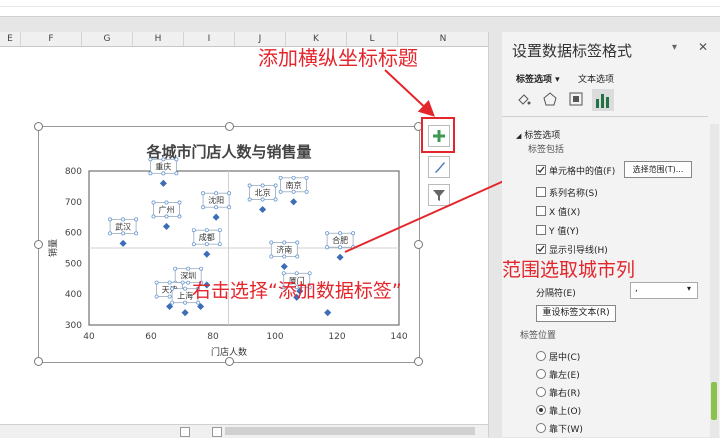  Describe the element at coordinates (596, 78) in the screenshot. I see `tab-text-options: 文本选项` at that location.